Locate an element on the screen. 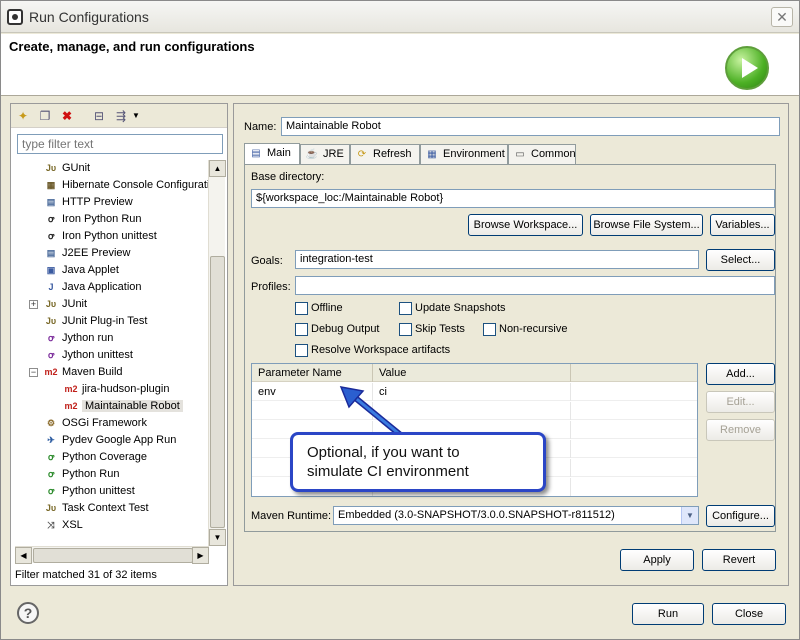 The width and height of the screenshot is (800, 640). base-directory-label: Base directory: is located at coordinates (288, 177).